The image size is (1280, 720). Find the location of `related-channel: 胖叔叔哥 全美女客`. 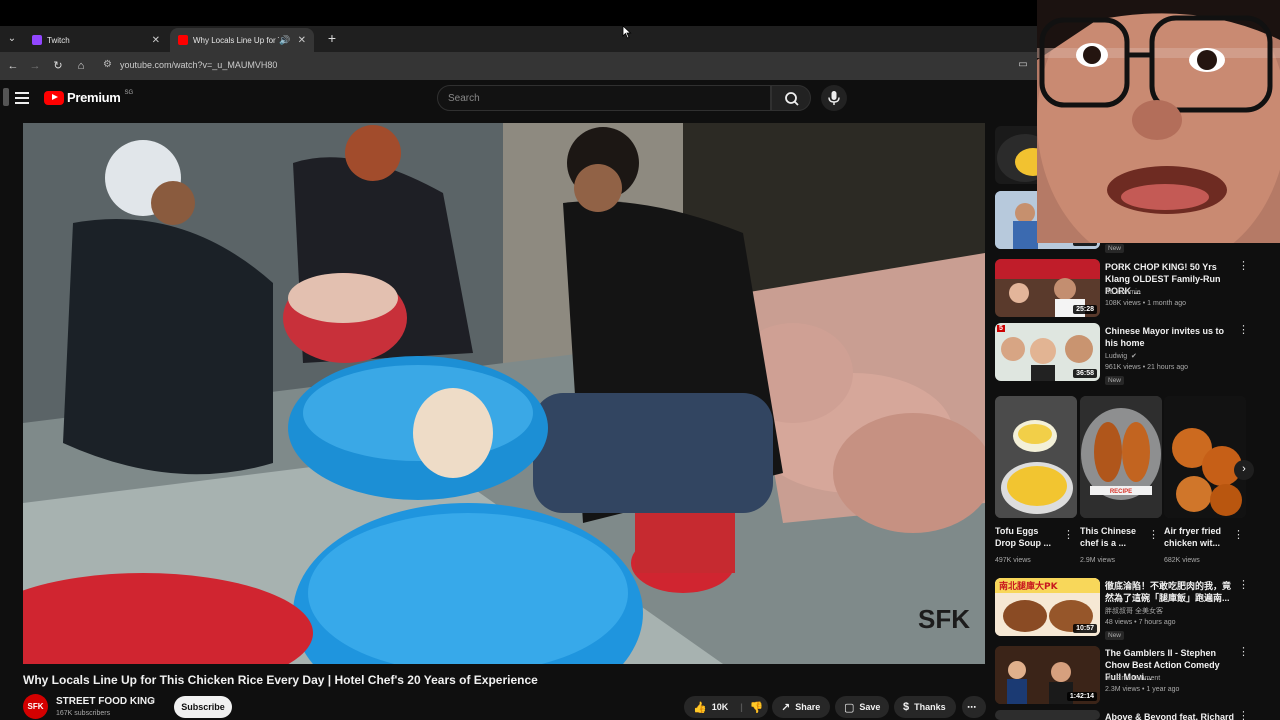

related-channel: 胖叔叔哥 全美女客 is located at coordinates (1134, 611).